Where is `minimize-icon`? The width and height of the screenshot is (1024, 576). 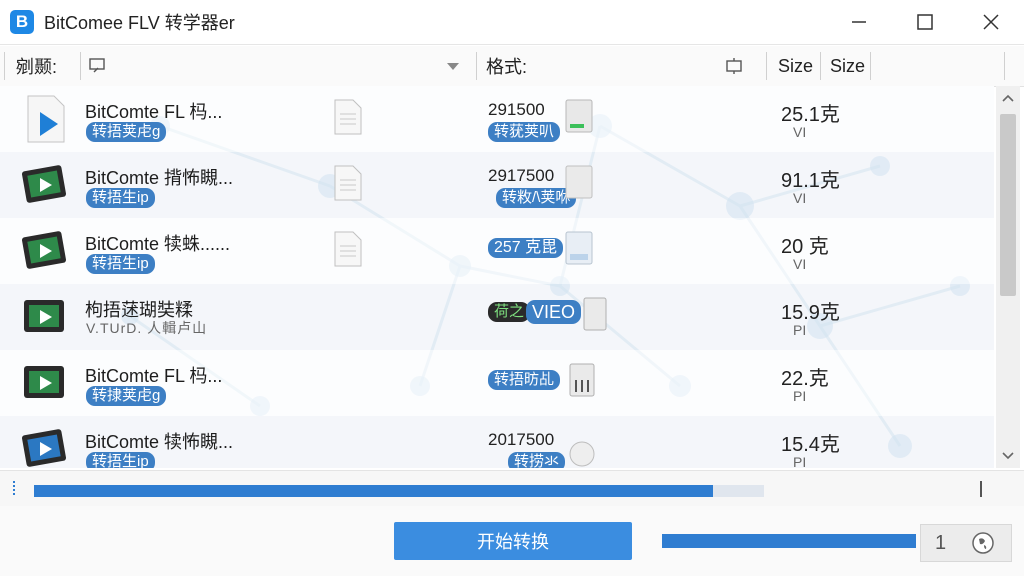 minimize-icon is located at coordinates (859, 22).